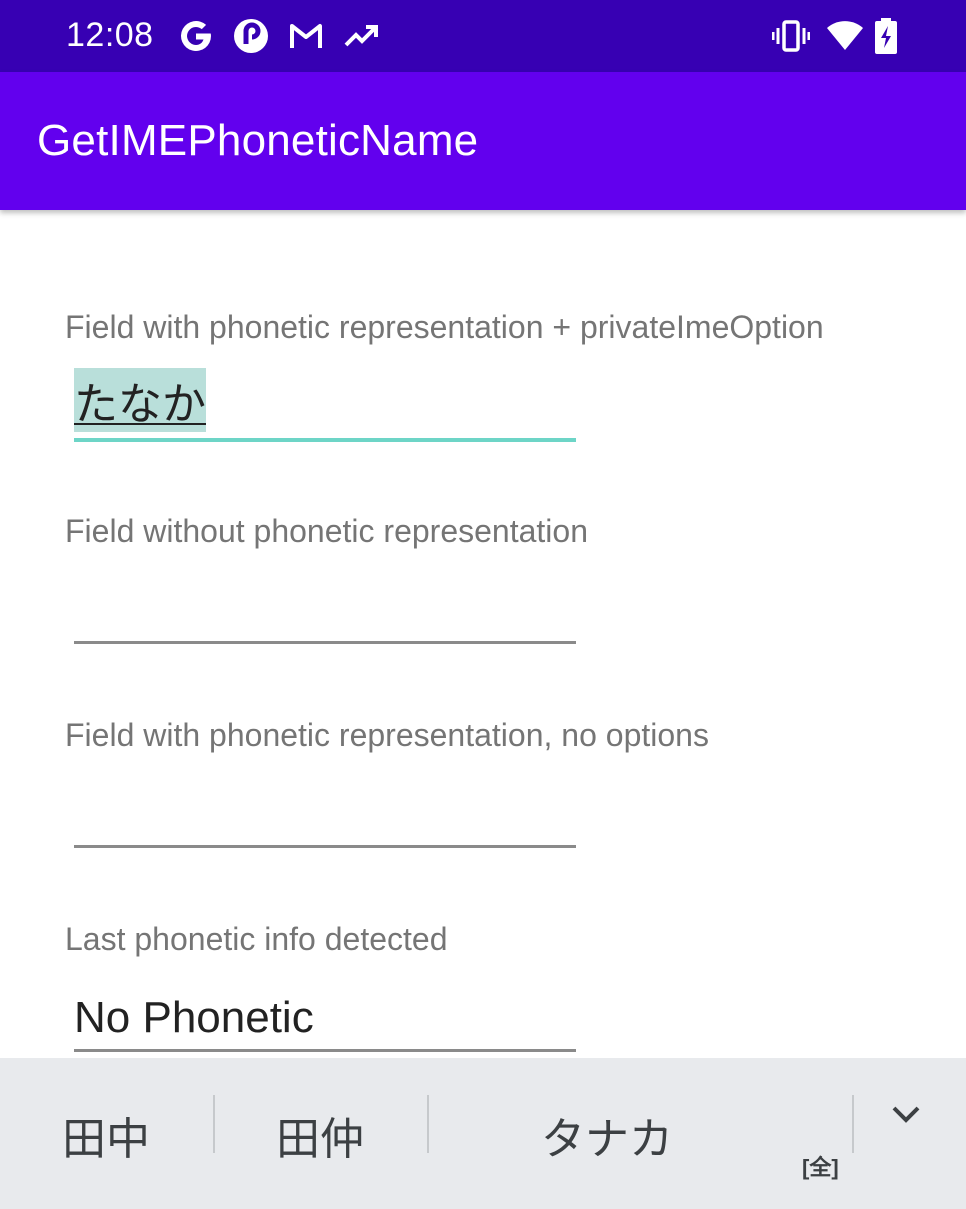 Image resolution: width=966 pixels, height=1209 pixels. What do you see at coordinates (325, 609) in the screenshot?
I see `no-phonetic-field` at bounding box center [325, 609].